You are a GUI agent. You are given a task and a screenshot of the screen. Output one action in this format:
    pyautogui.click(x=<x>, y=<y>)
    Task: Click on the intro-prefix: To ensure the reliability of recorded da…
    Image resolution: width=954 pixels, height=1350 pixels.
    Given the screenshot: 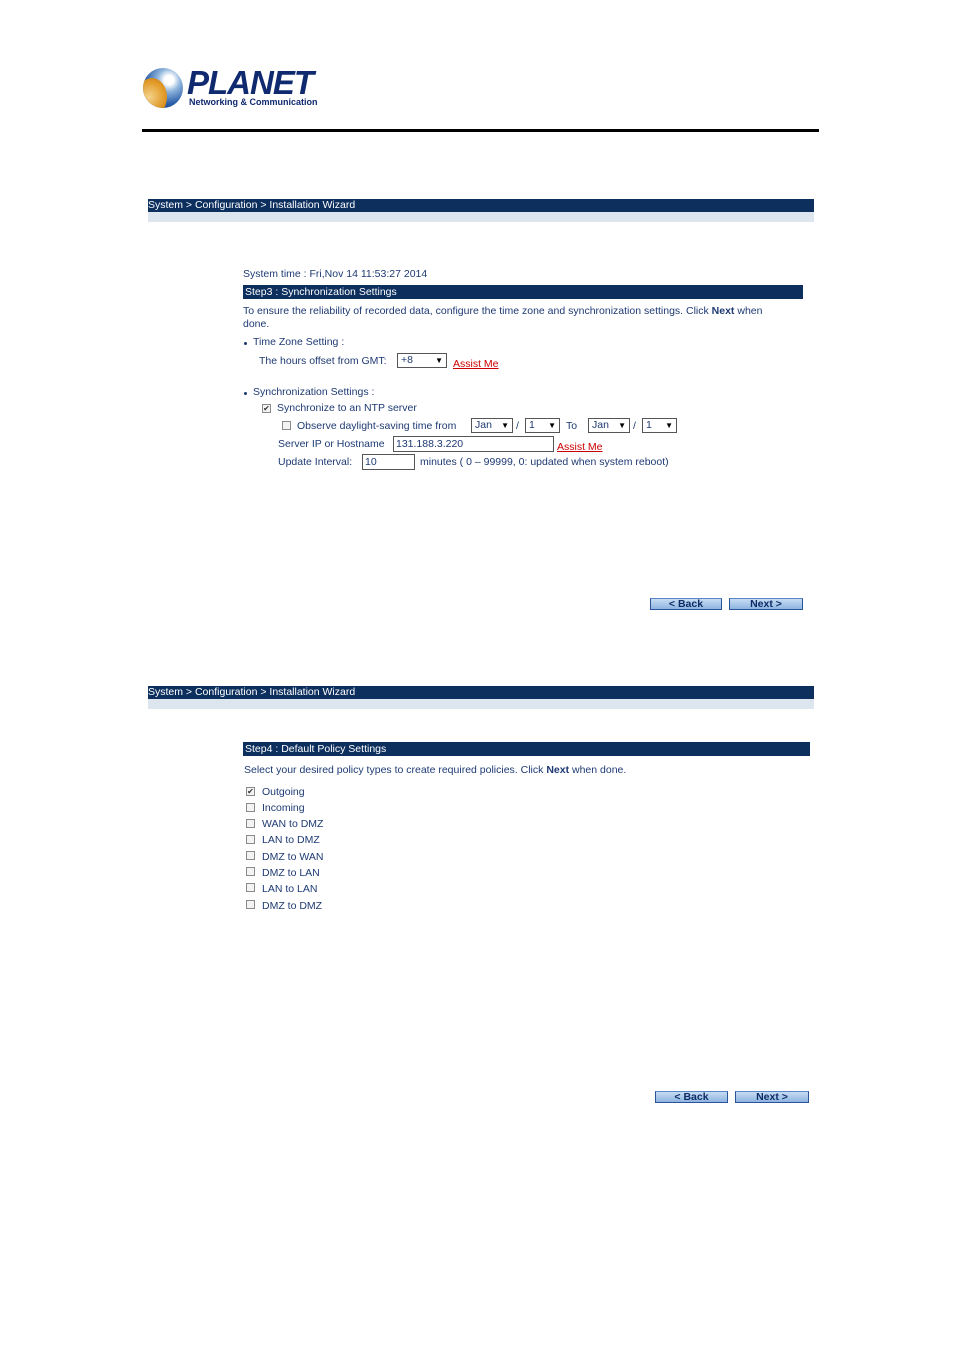 What is the action you would take?
    pyautogui.click(x=477, y=311)
    